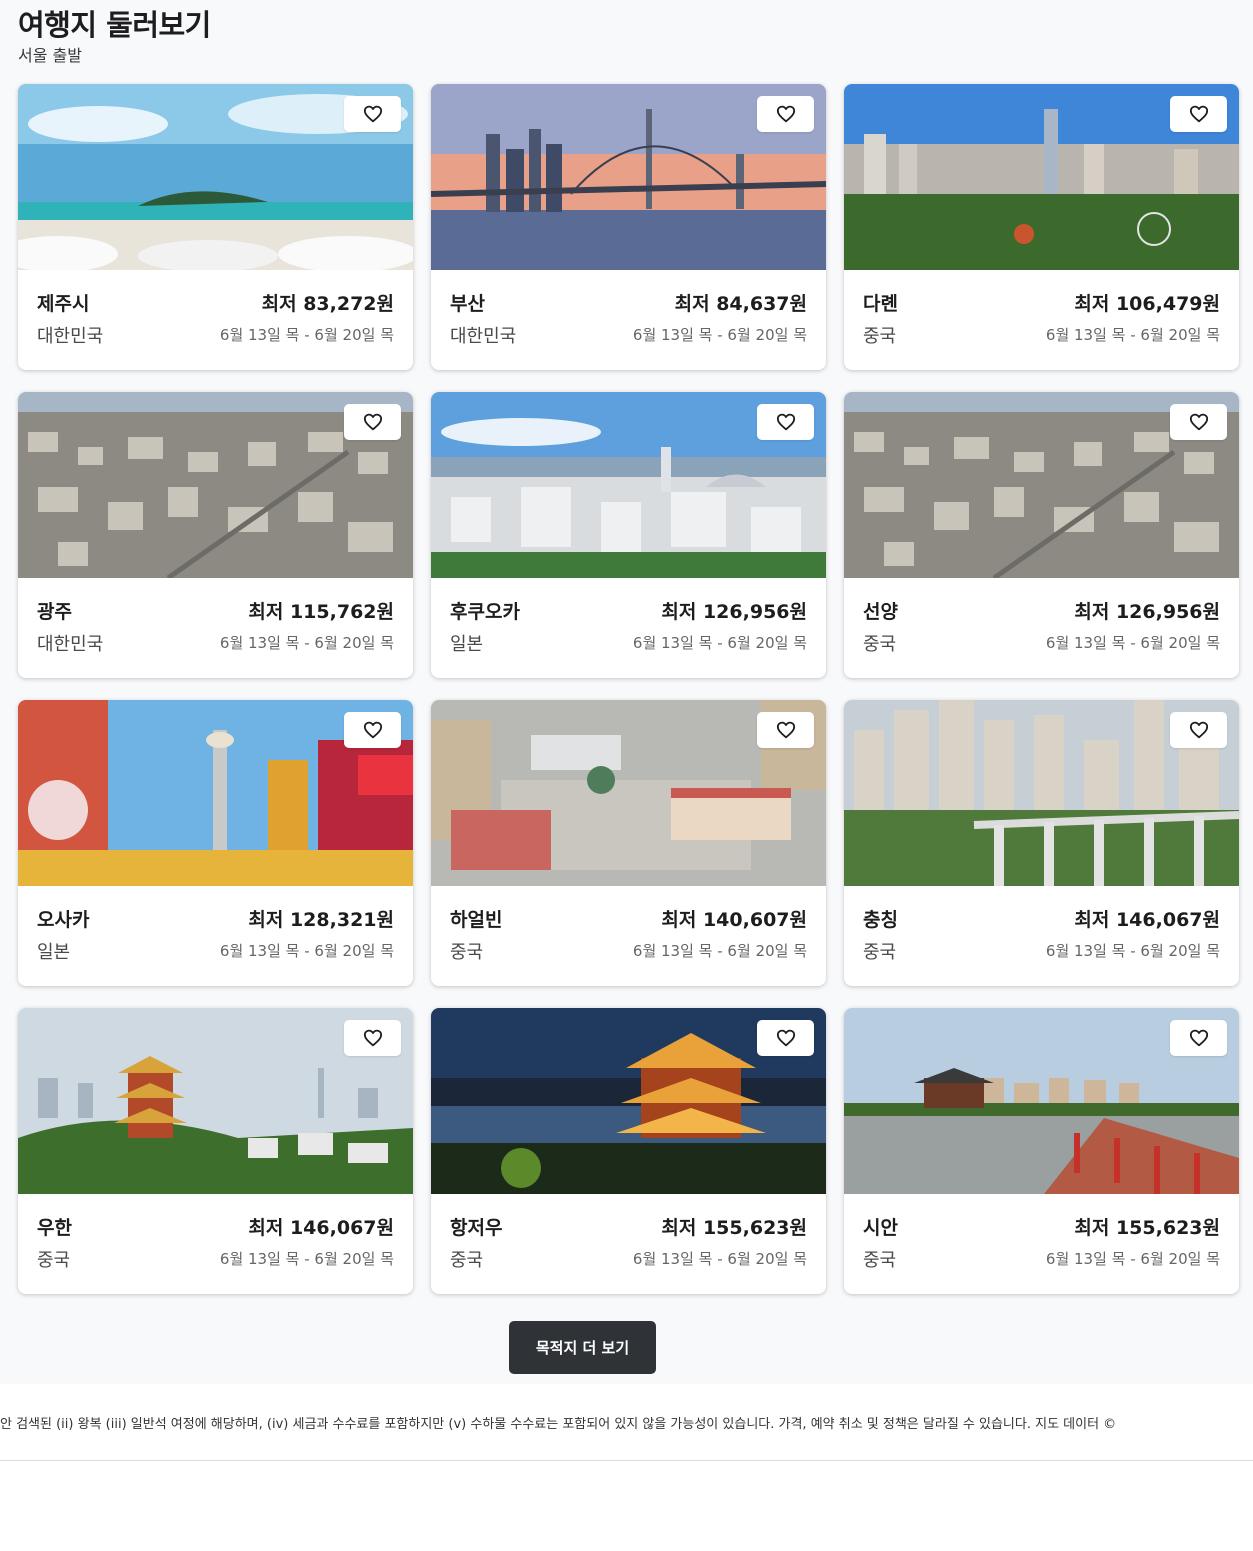 The image size is (1253, 1551). Describe the element at coordinates (1041, 1244) in the screenshot. I see `destination-info: 시안 최저 155,623원 중국 6월 13일 목 - 6월 20일 목` at that location.